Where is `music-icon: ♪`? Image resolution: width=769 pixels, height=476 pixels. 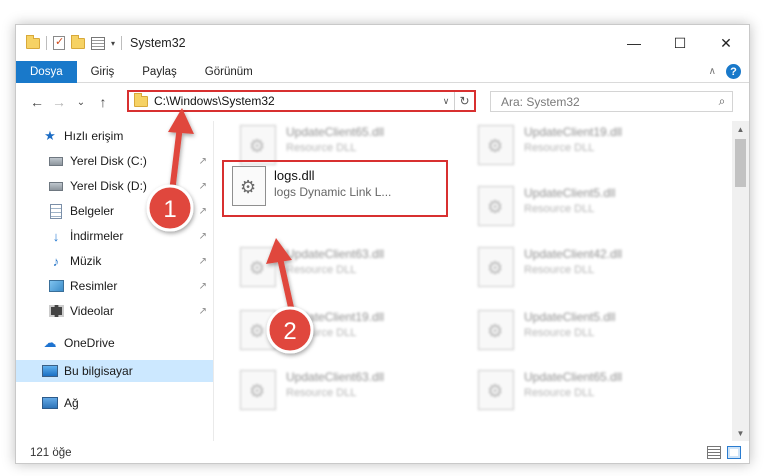
music-icon: ♪ is located at coordinates (56, 261).